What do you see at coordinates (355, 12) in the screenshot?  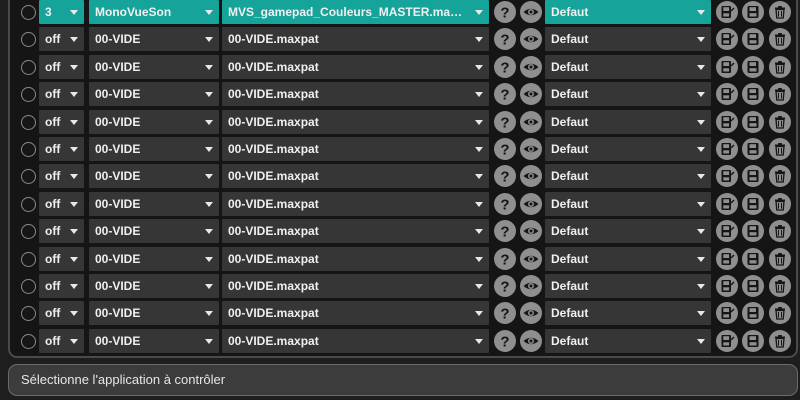 I see `patch-dropdown: MVS_gamepad_Couleurs_MASTER.maxpat` at bounding box center [355, 12].